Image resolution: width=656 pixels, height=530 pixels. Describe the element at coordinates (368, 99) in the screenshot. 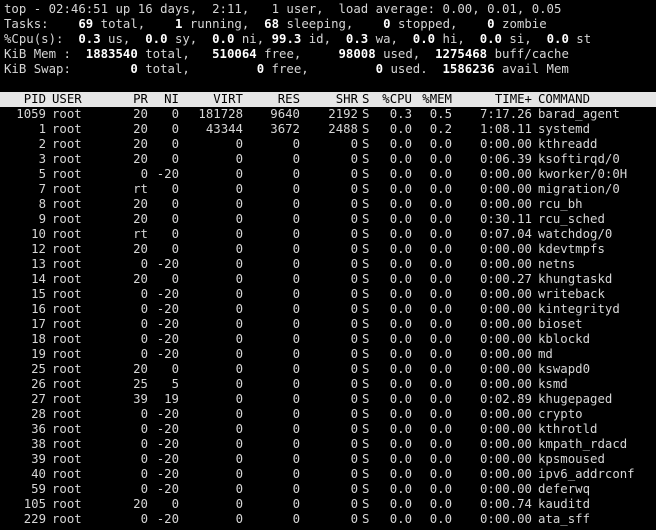

I see `col-state: S` at that location.